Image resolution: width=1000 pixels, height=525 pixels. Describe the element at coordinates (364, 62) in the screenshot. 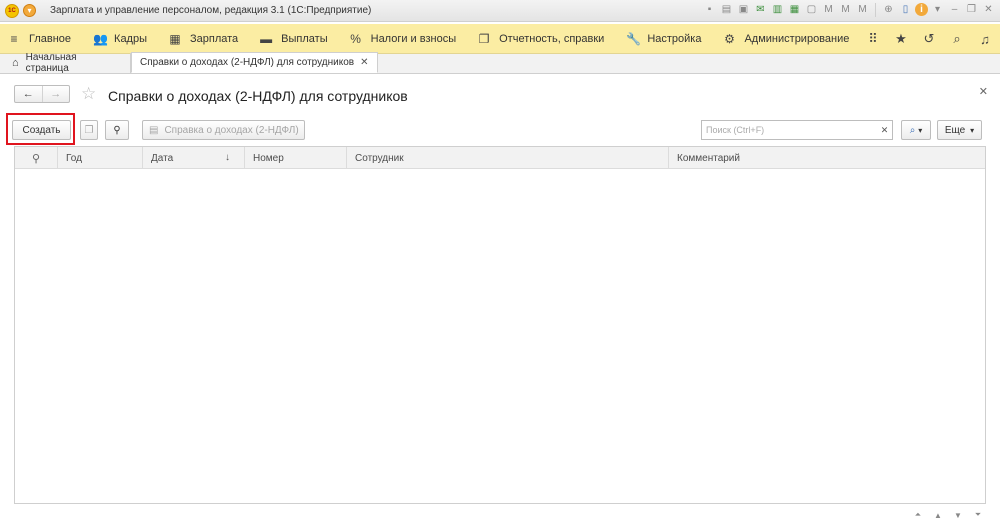

I see `close-tab-icon: ✕` at that location.